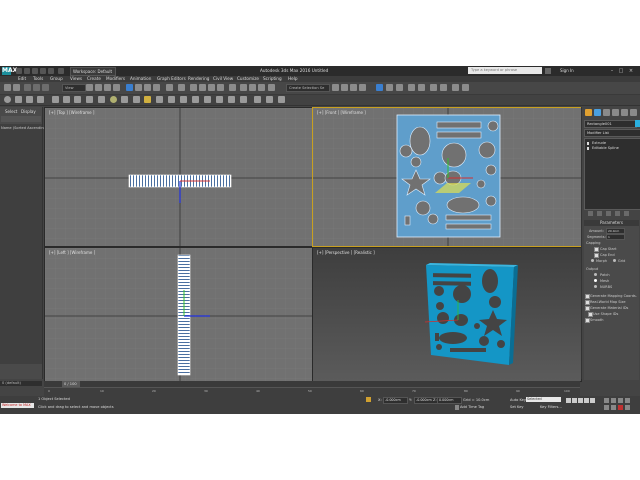 Image resolution: width=640 pixels, height=480 pixels. I want to click on create-tab-icon, so click(588, 112).